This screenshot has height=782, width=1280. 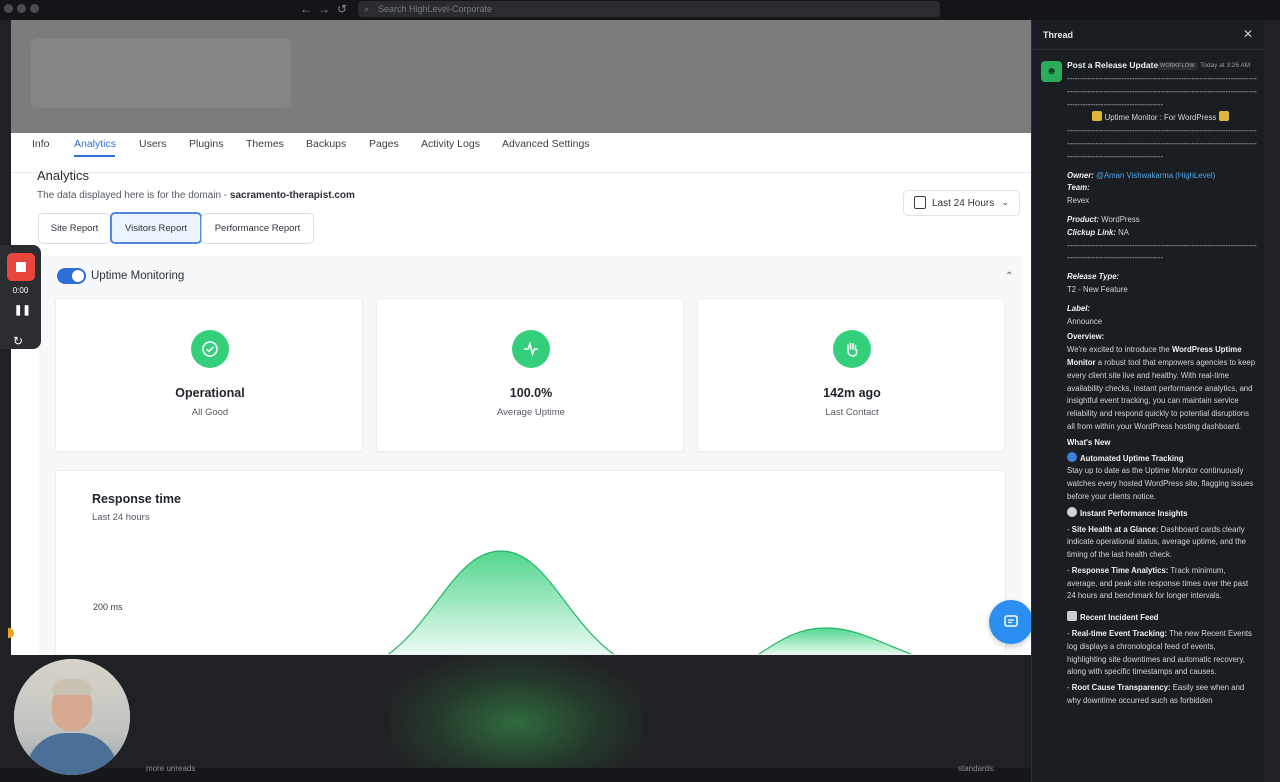 I want to click on status-value: Operational, so click(x=210, y=393).